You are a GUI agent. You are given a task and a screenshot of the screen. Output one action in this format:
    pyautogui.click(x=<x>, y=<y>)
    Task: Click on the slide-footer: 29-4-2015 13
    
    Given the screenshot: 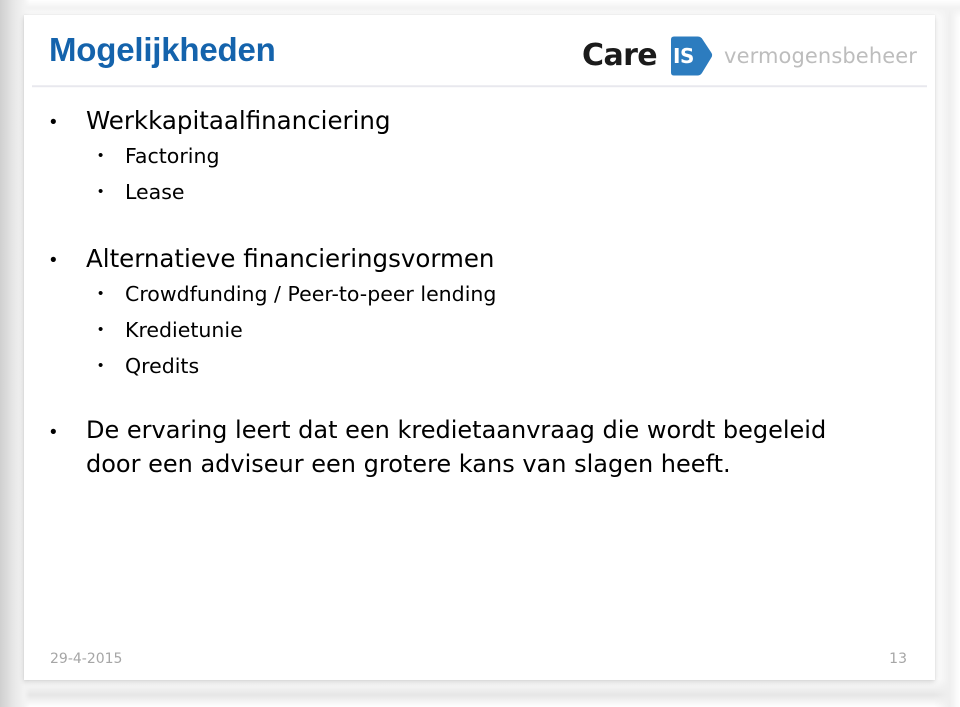 What is the action you would take?
    pyautogui.click(x=479, y=656)
    